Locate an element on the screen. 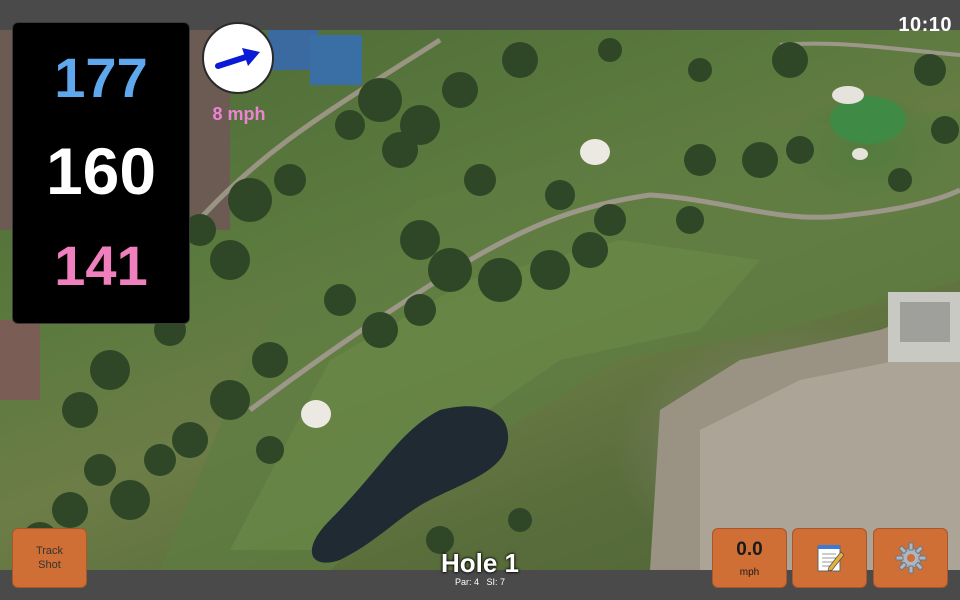 This screenshot has width=960, height=600. clock-time: 10:10 is located at coordinates (925, 25).